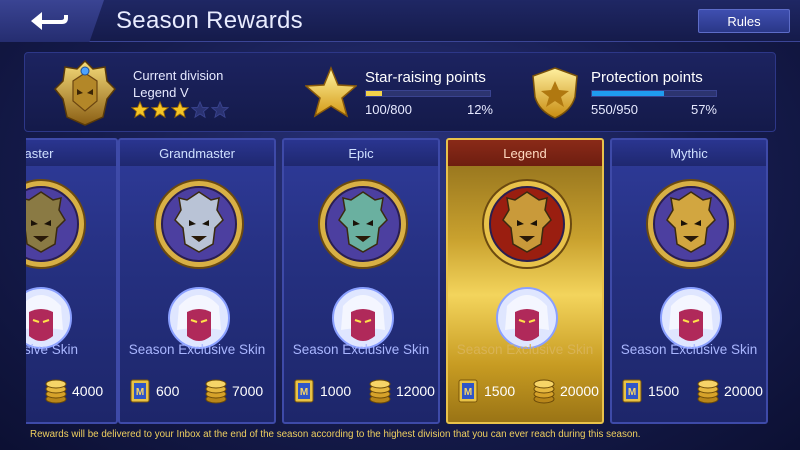  Describe the element at coordinates (555, 93) in the screenshot. I see `protection-shield-icon` at that location.